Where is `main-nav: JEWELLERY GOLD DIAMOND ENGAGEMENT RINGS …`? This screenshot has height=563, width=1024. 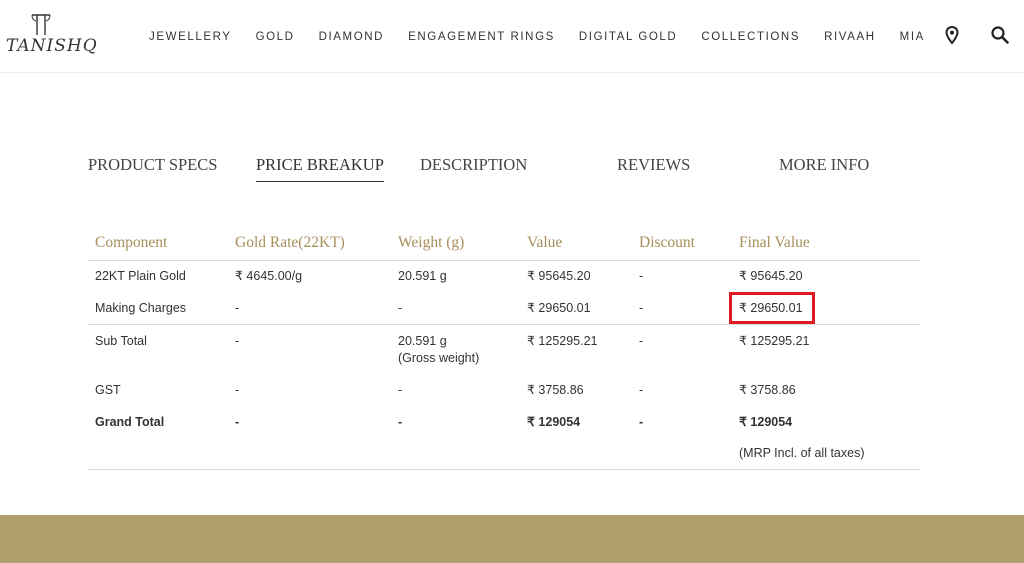 main-nav: JEWELLERY GOLD DIAMOND ENGAGEMENT RINGS … is located at coordinates (543, 37).